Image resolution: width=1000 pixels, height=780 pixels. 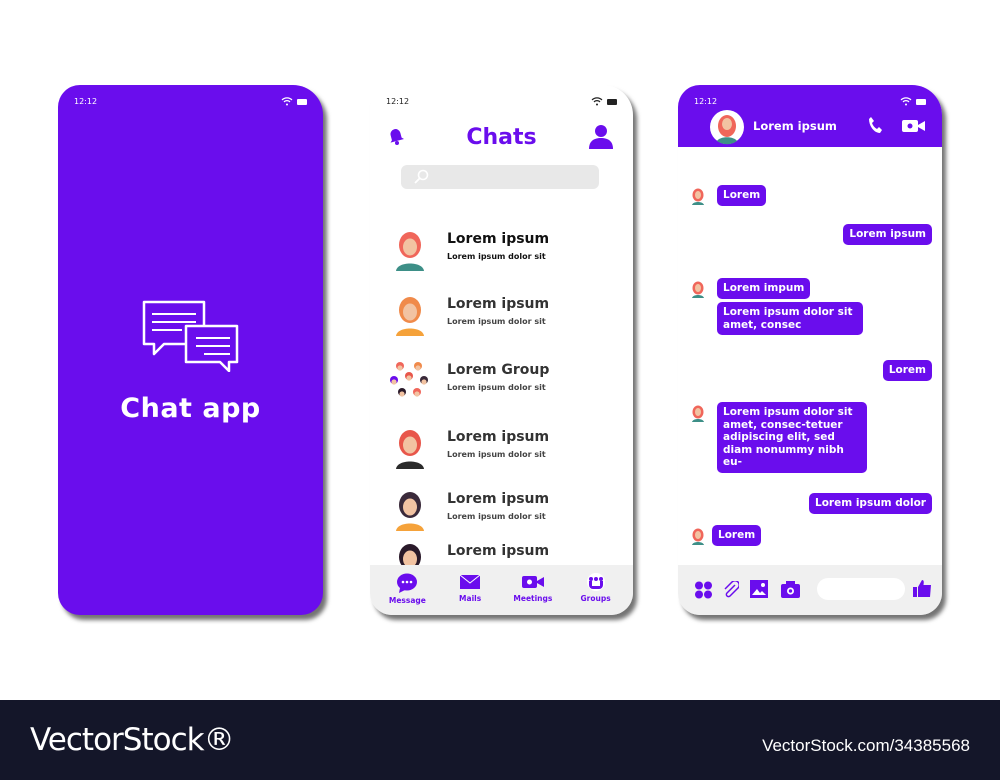 What do you see at coordinates (703, 590) in the screenshot?
I see `apps-icon` at bounding box center [703, 590].